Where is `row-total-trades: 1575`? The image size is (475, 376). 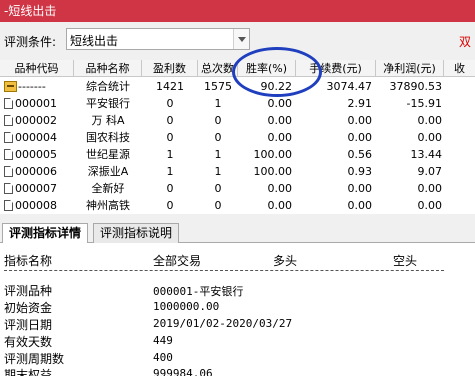 row-total-trades: 1575 is located at coordinates (218, 86).